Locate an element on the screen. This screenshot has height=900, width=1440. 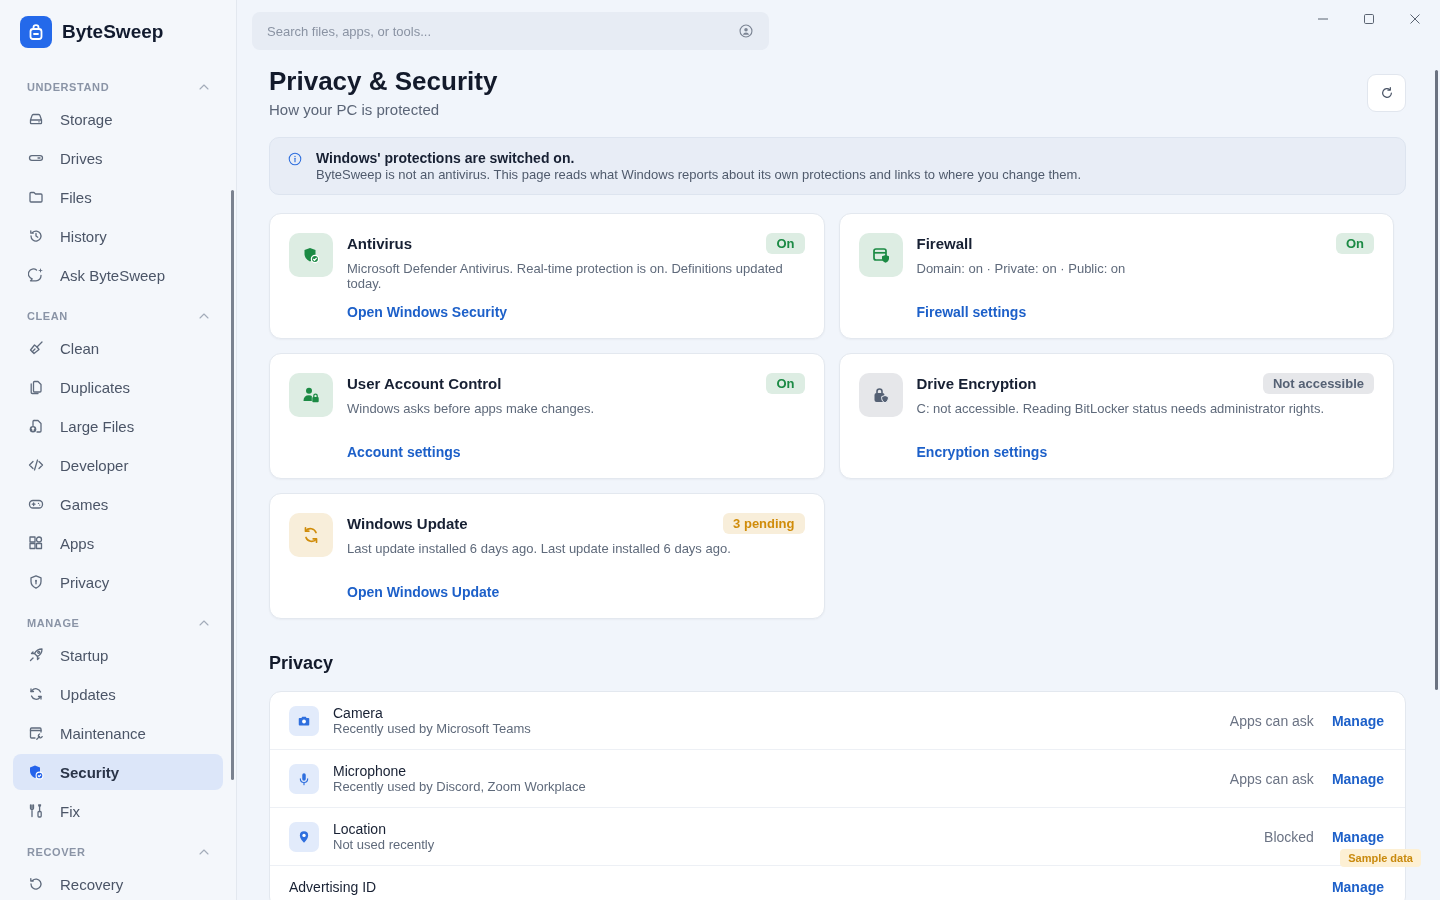
nav-item: History is located at coordinates (118, 236).